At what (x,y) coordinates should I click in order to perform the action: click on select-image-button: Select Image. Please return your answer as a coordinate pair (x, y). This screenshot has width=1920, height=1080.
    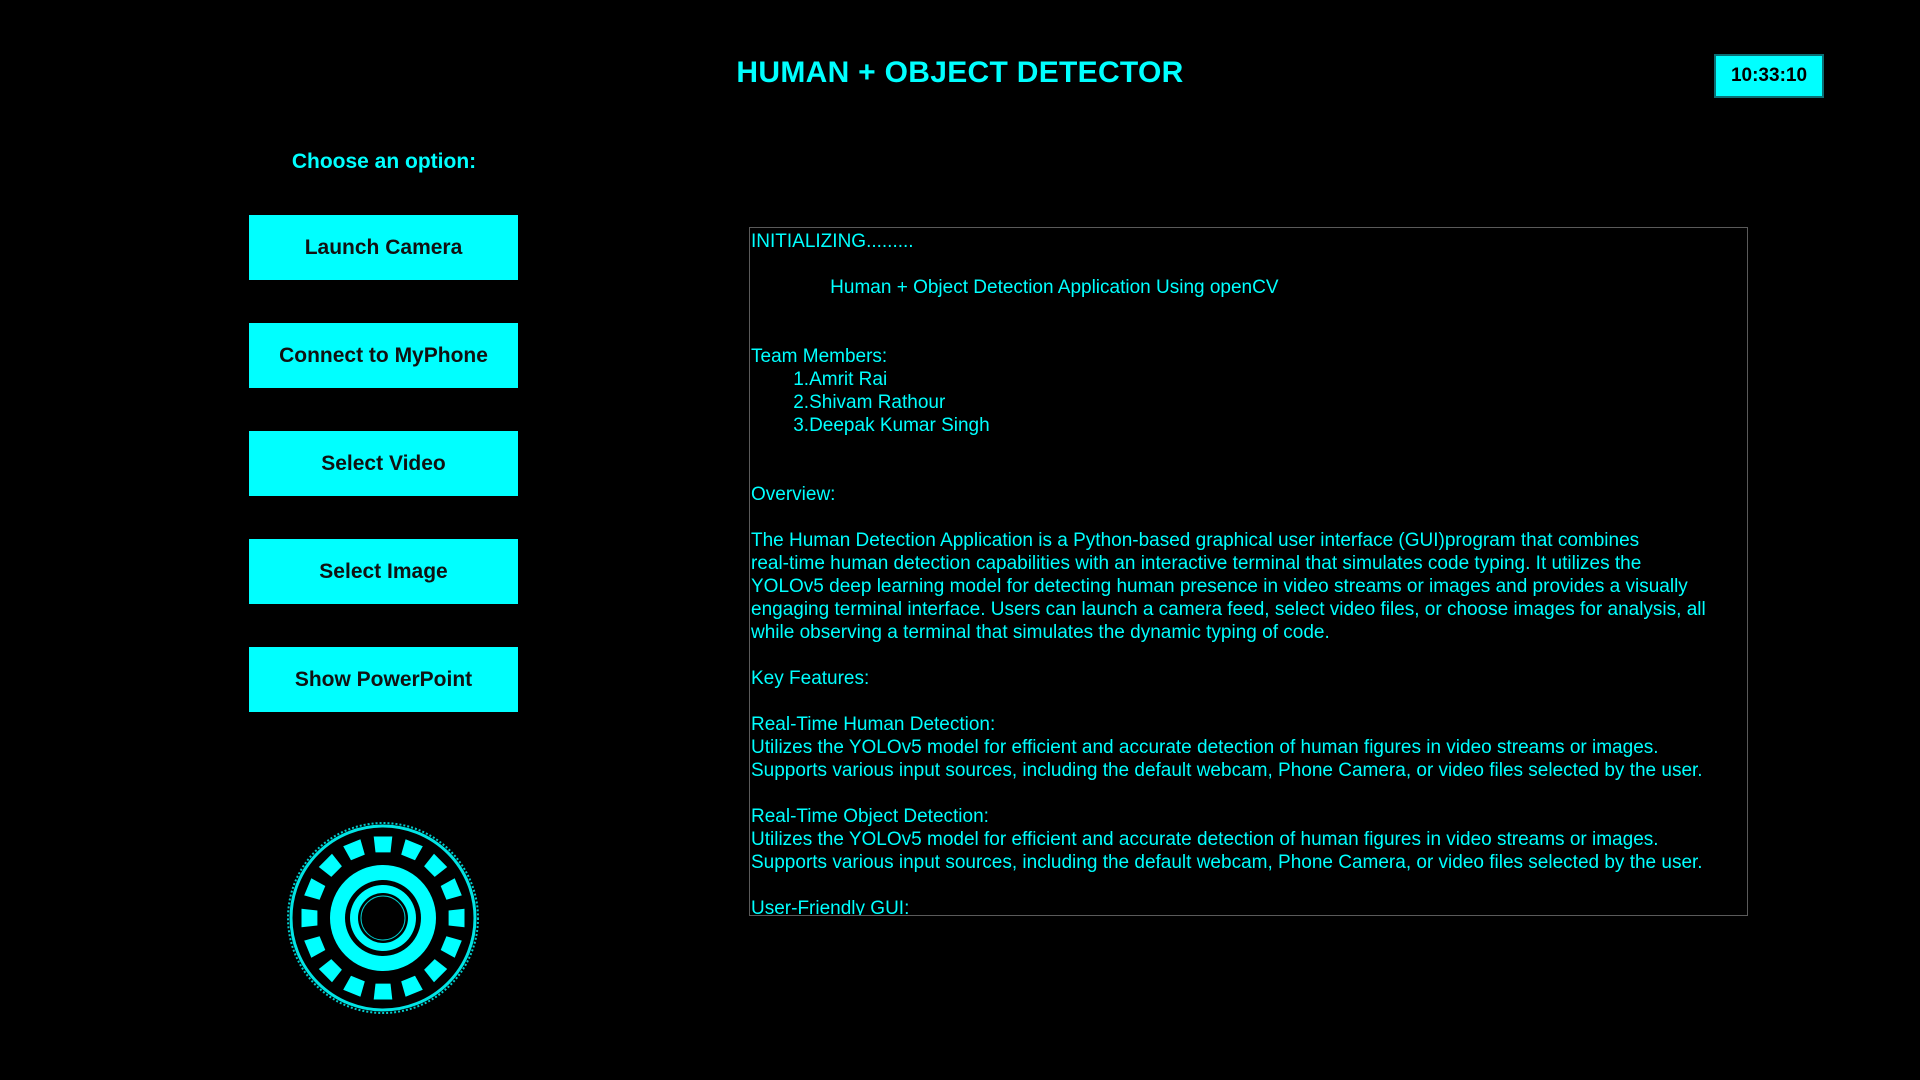
    Looking at the image, I should click on (383, 571).